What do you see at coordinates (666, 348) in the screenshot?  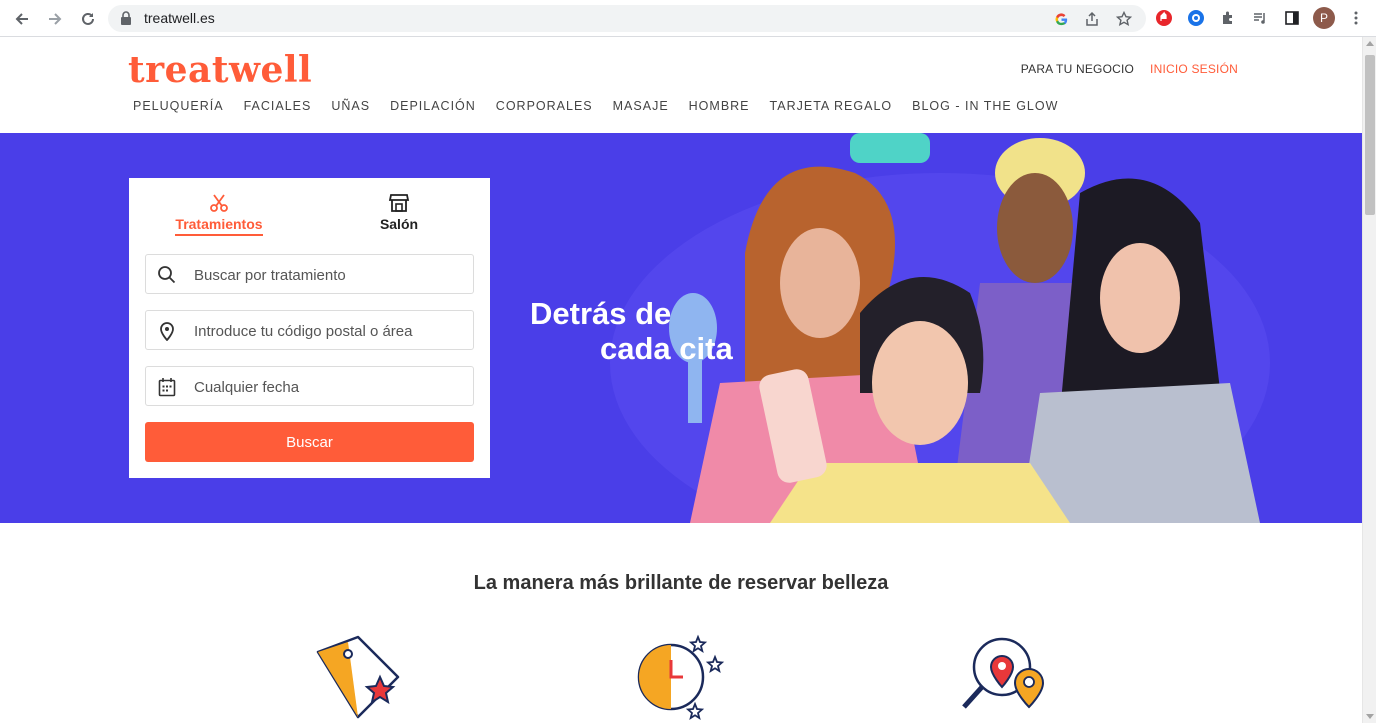 I see `tagline-line-2: cada cita` at bounding box center [666, 348].